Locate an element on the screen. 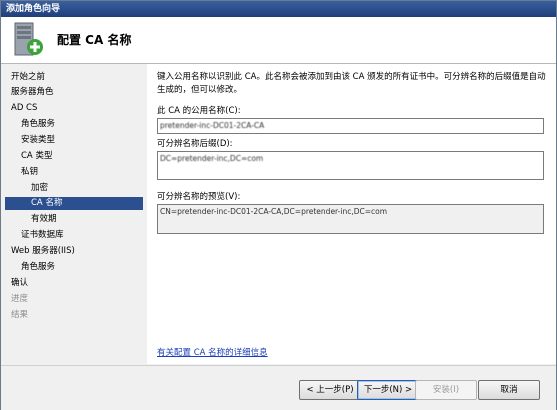 The height and width of the screenshot is (410, 557). title-bar: 添加角色向导 is located at coordinates (278, 9).